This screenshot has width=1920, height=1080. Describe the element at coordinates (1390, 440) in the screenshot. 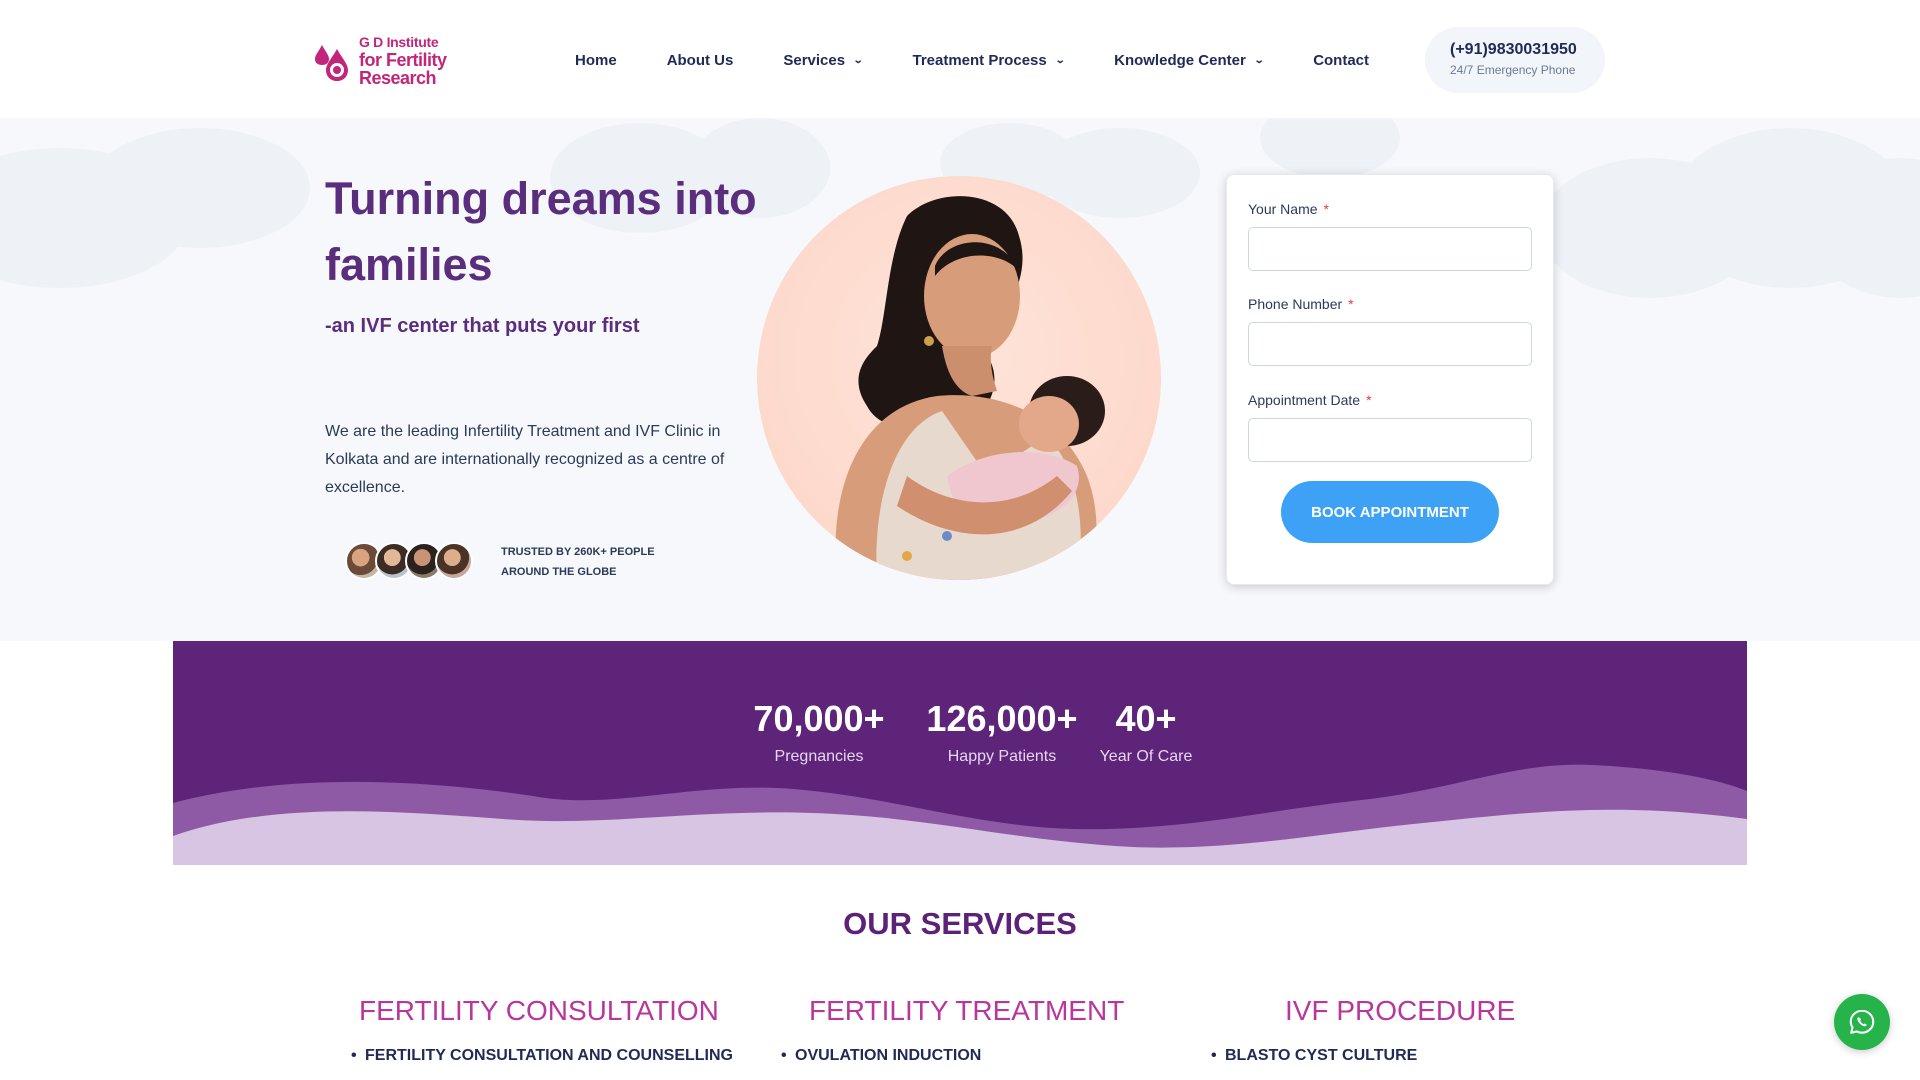

I see `appointment-date-input` at that location.